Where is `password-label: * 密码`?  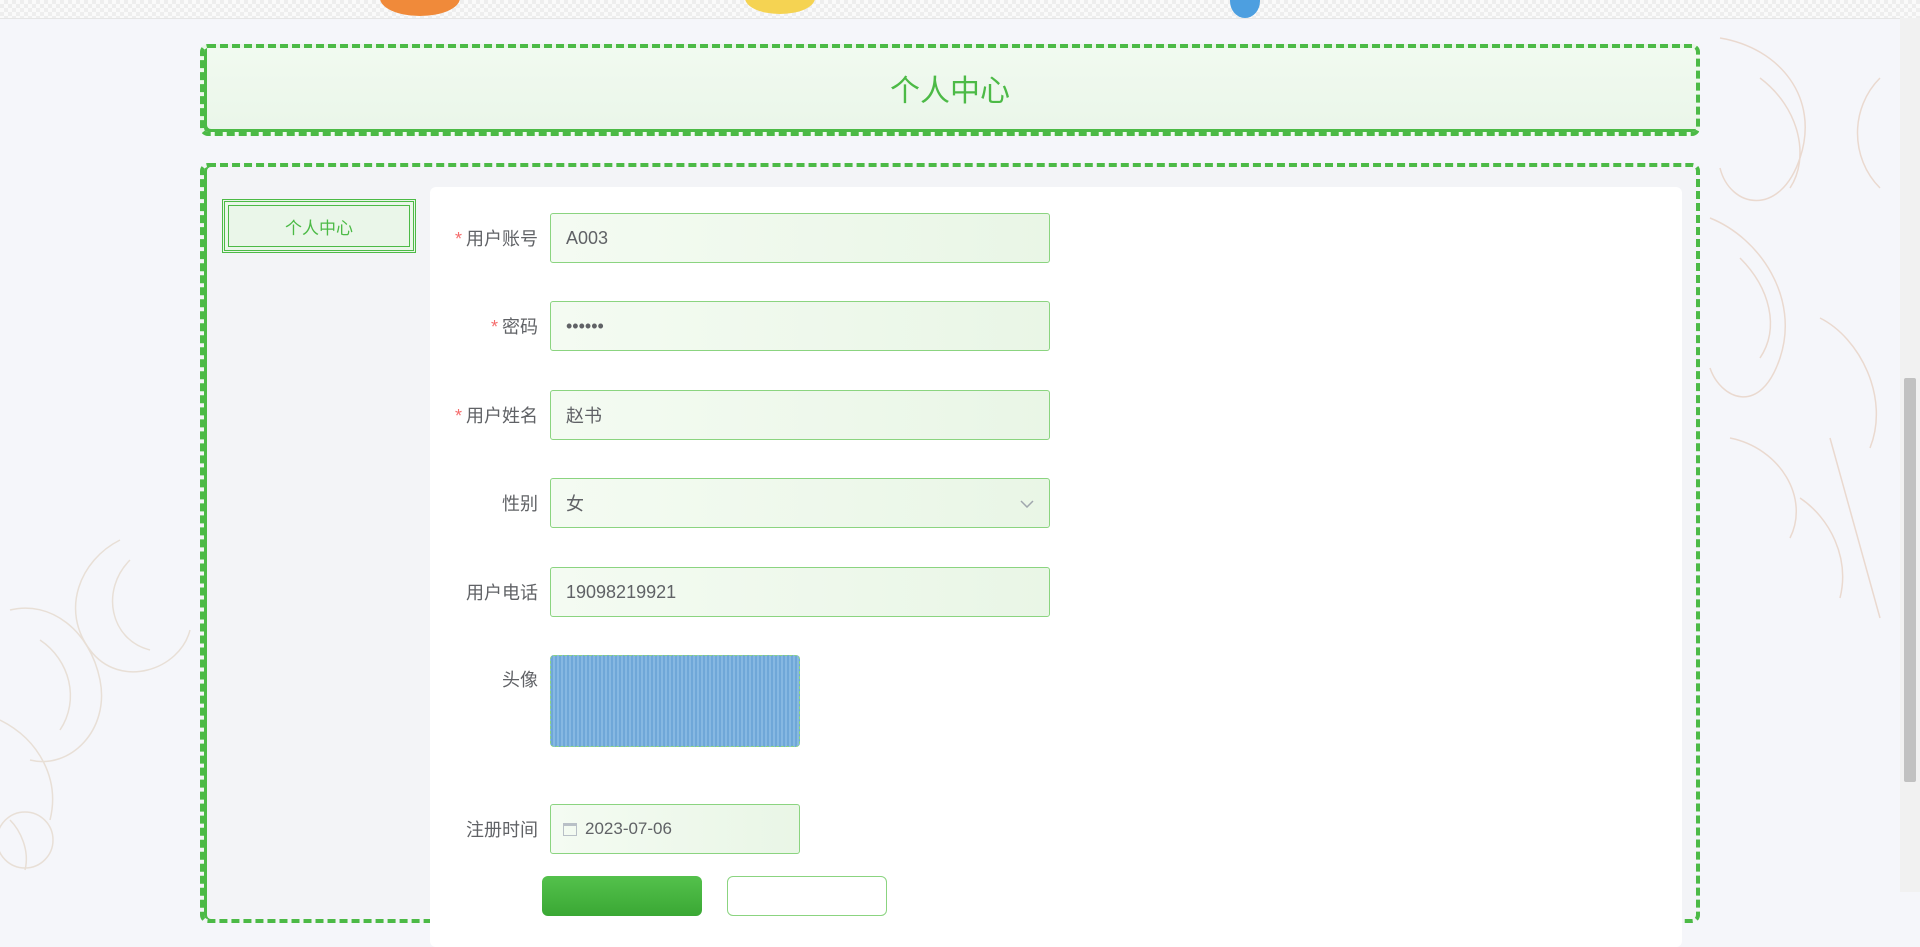
password-label: * 密码 is located at coordinates (514, 327).